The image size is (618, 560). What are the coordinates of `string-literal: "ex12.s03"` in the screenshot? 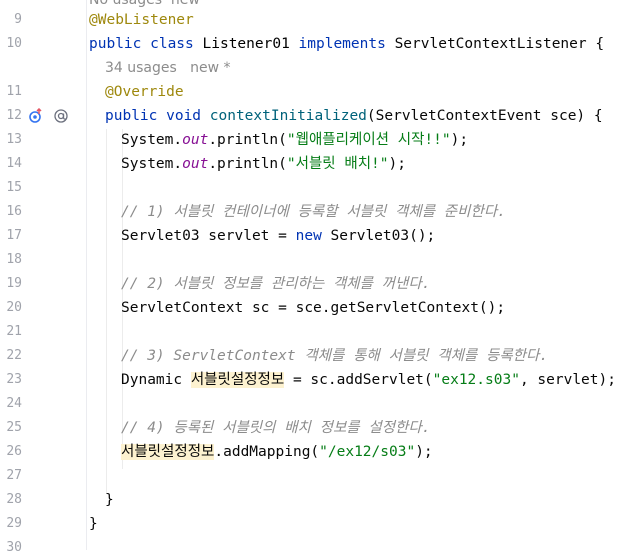 It's located at (476, 380).